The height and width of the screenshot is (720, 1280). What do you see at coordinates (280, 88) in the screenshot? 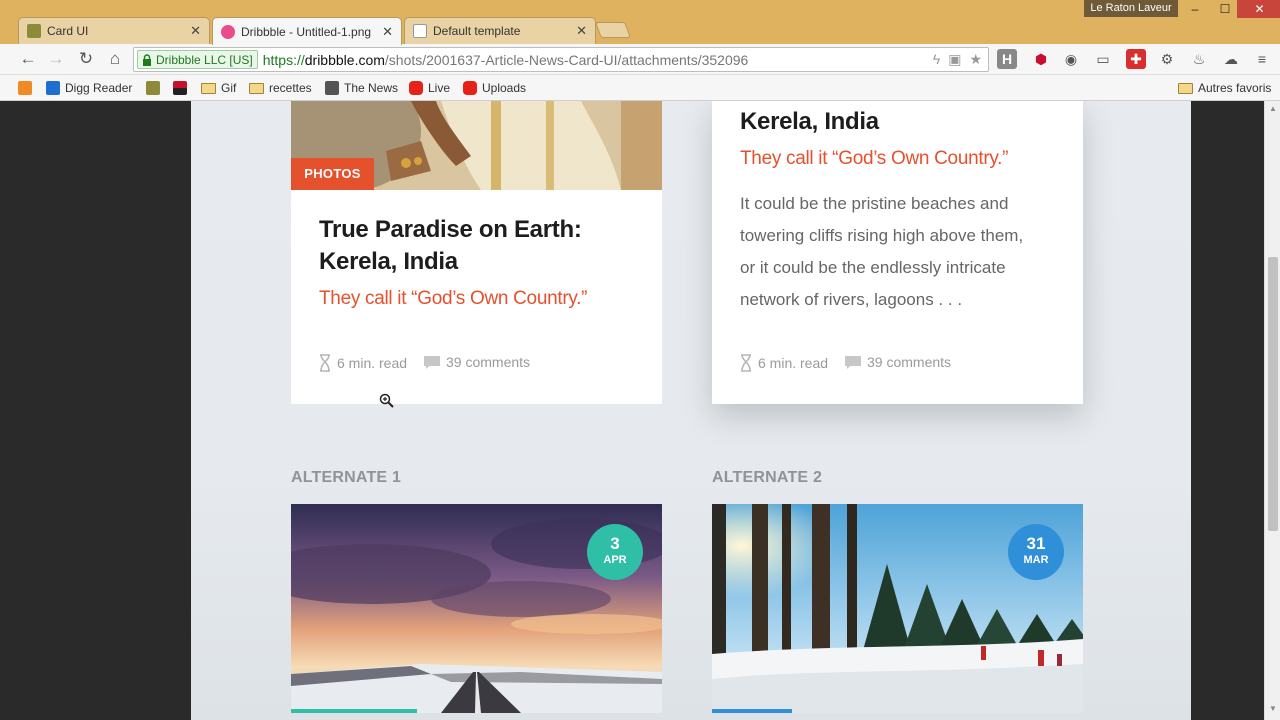
I see `bookmark-recettes: recettes` at bounding box center [280, 88].